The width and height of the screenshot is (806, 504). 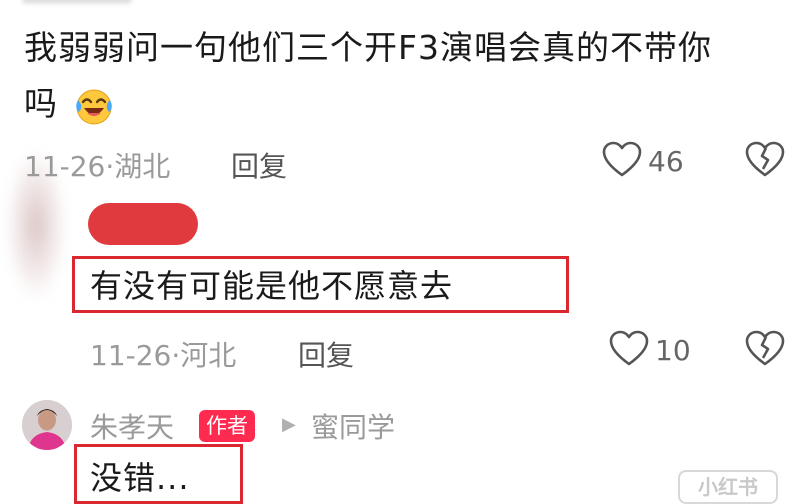 I want to click on comment-date-location: 11-26·湖北, so click(x=97, y=166).